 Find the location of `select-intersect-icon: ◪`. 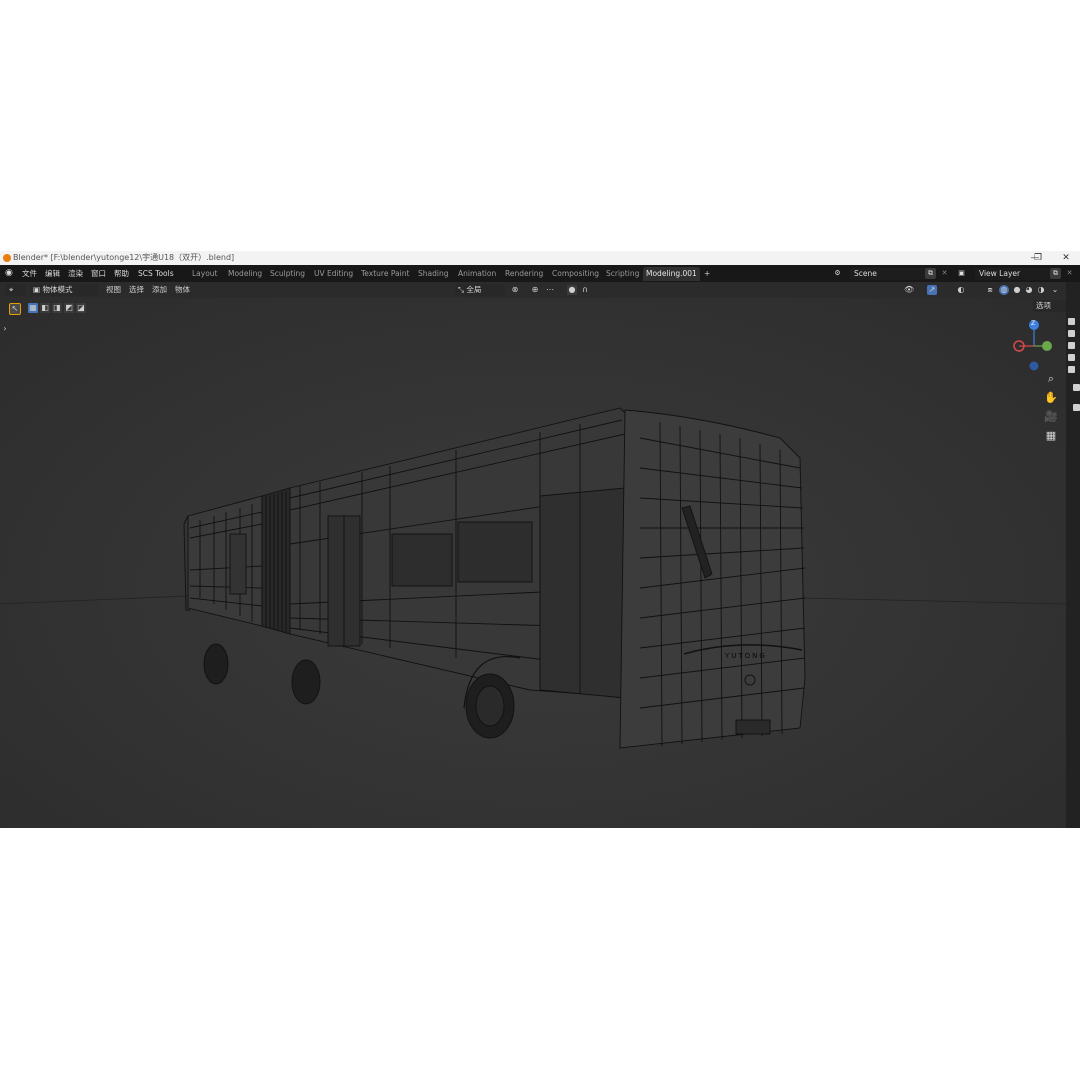

select-intersect-icon: ◪ is located at coordinates (81, 308).